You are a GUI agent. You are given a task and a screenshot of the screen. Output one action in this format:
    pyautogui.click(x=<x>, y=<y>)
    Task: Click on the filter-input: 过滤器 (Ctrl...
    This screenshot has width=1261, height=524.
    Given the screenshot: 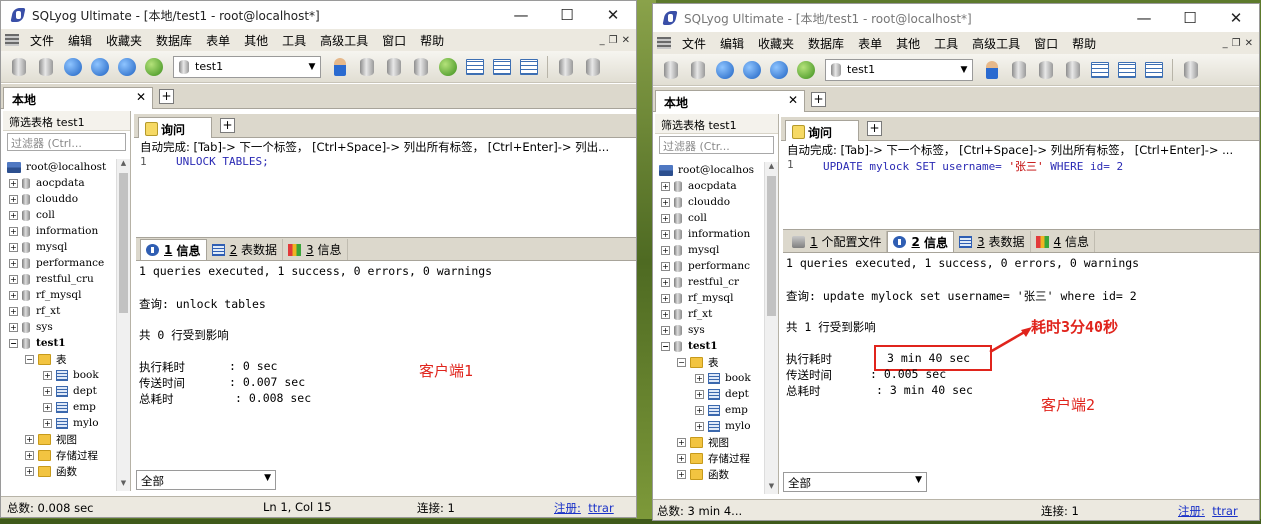 What is the action you would take?
    pyautogui.click(x=66, y=142)
    